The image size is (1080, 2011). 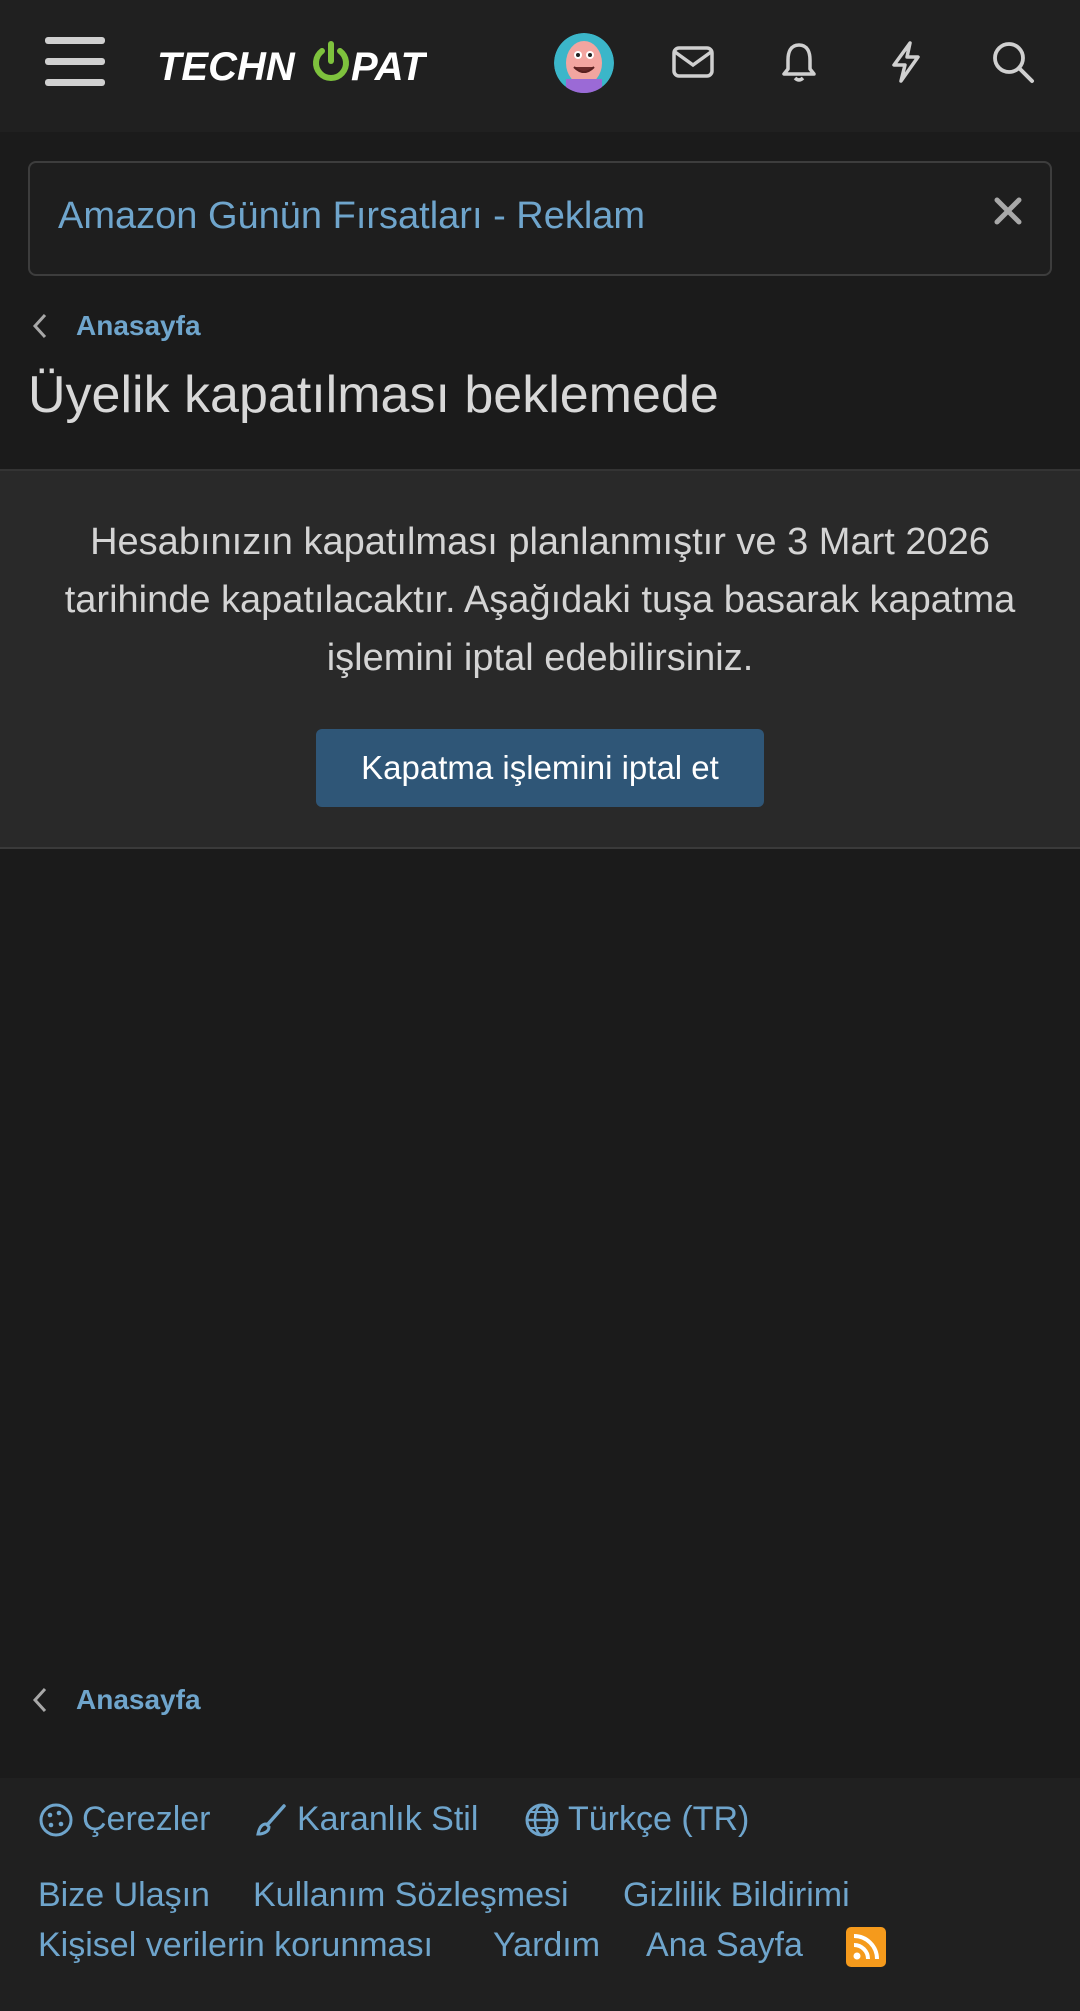 I want to click on rss-icon, so click(x=866, y=1947).